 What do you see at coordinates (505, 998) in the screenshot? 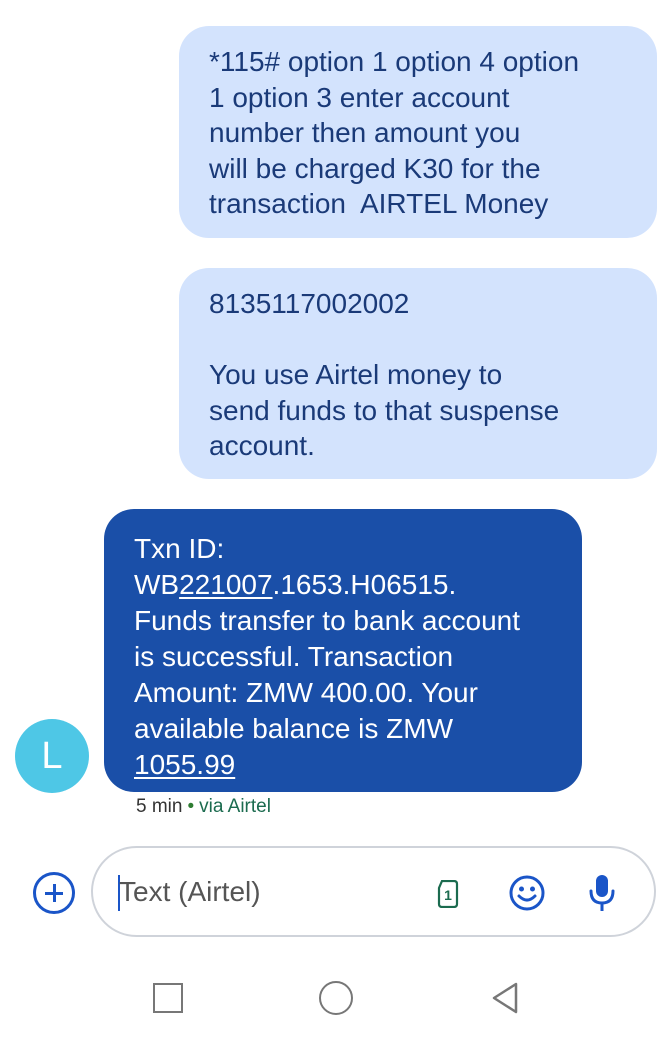
I see `back-triangle-icon` at bounding box center [505, 998].